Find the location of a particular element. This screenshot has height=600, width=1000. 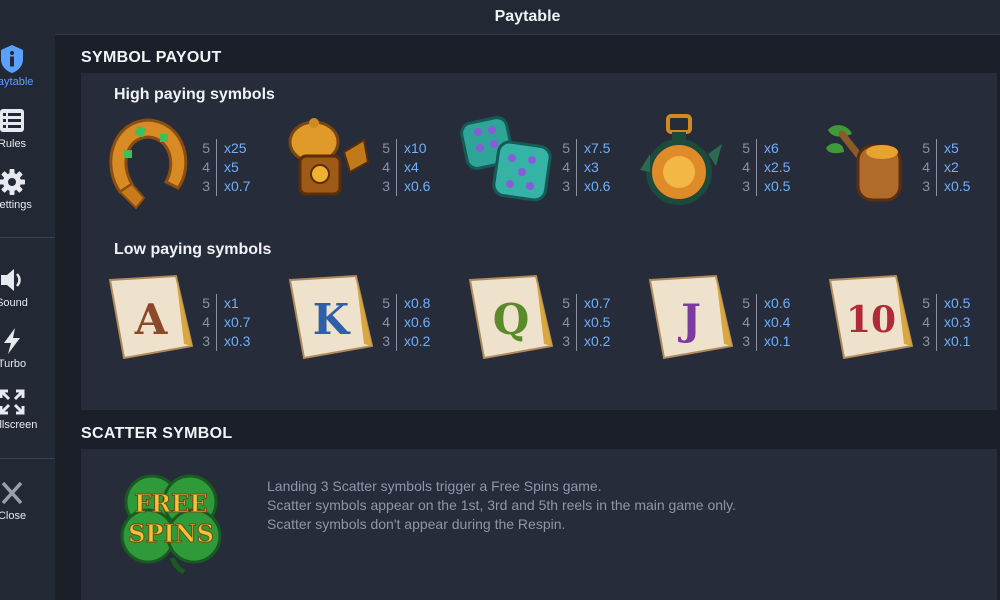

payout-row: 3 x0.1 is located at coordinates (763, 341).